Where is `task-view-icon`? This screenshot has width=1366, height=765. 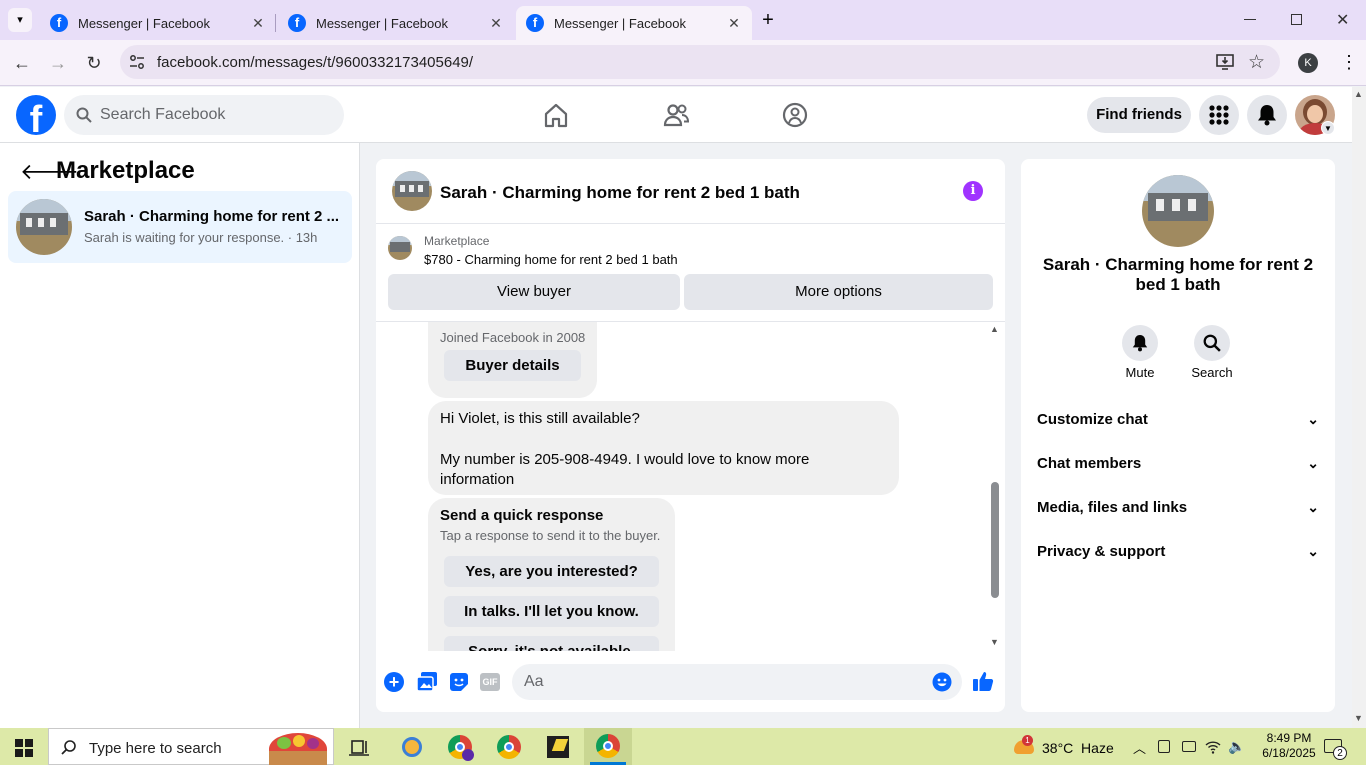 task-view-icon is located at coordinates (360, 747).